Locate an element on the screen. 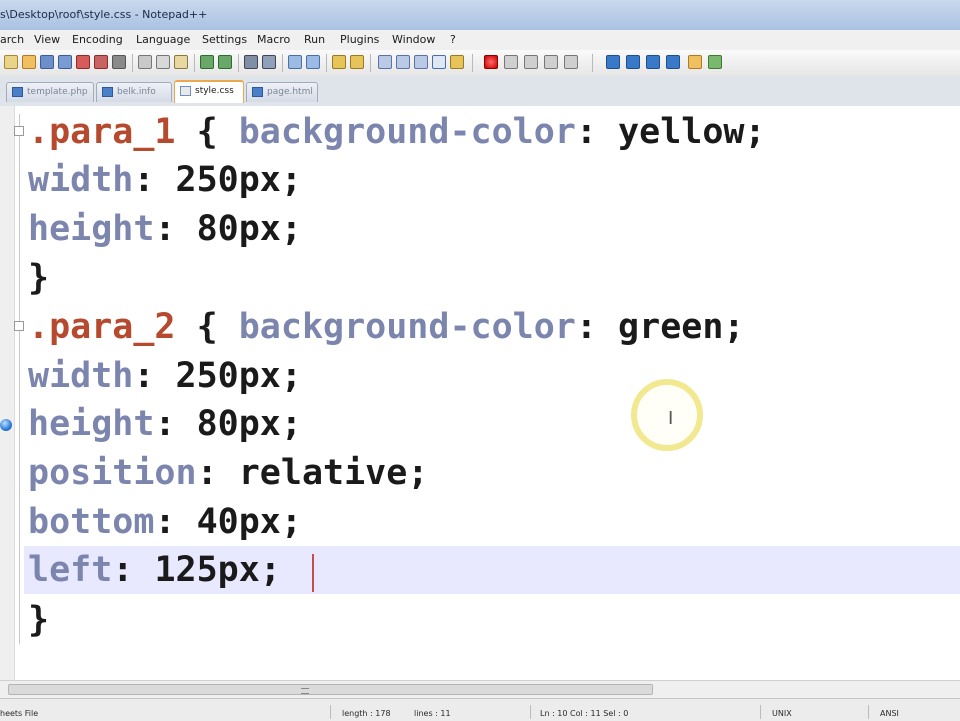 The image size is (960, 721). paste-icon is located at coordinates (181, 62).